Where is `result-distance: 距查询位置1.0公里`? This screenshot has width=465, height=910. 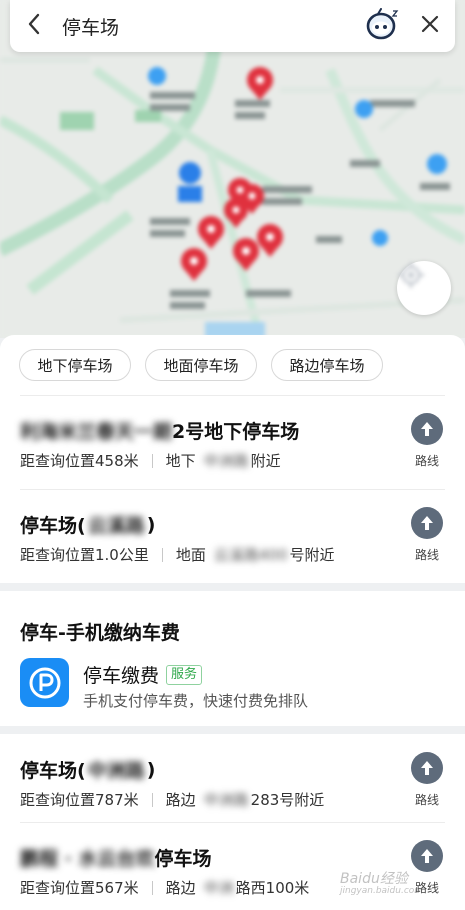 result-distance: 距查询位置1.0公里 is located at coordinates (84, 555).